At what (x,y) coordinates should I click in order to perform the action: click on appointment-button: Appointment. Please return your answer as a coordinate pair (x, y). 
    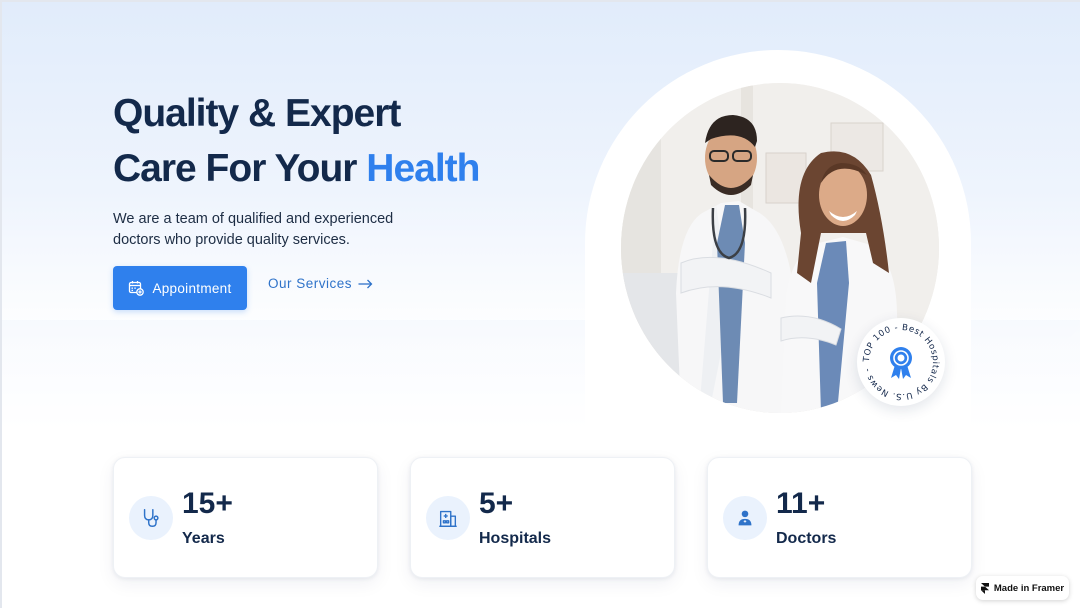
    Looking at the image, I should click on (180, 288).